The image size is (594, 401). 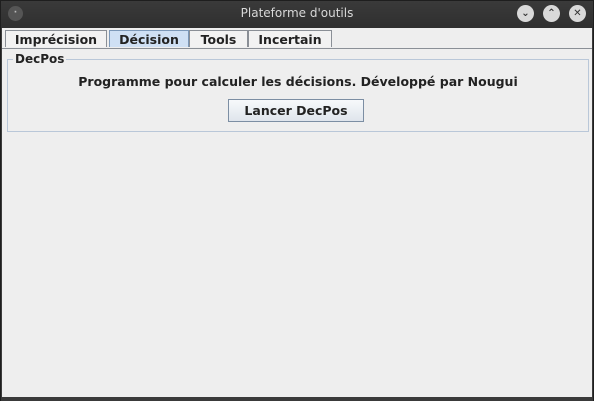 I want to click on panel-legend: DecPos, so click(x=40, y=59).